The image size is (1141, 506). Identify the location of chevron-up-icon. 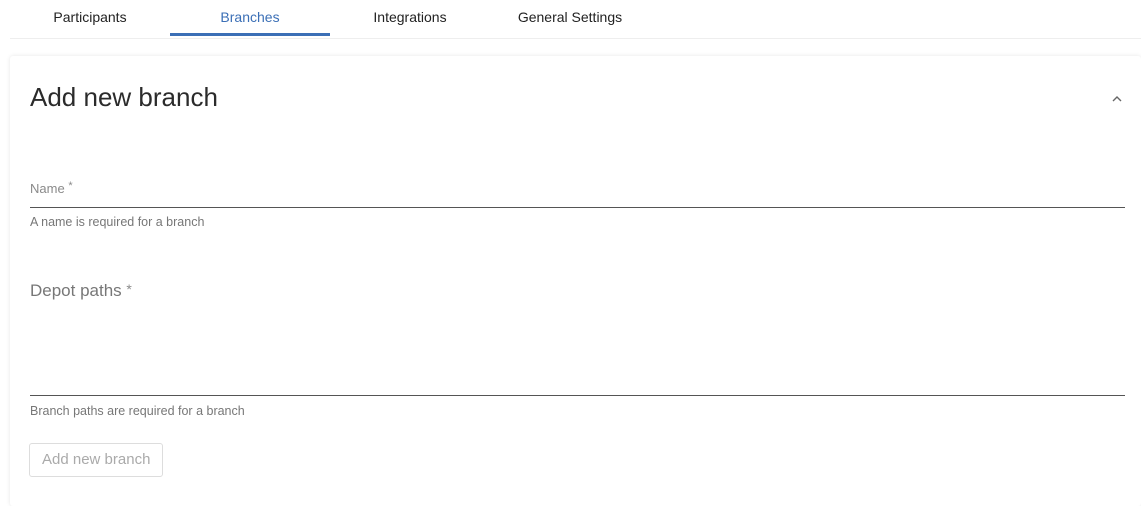
(1117, 99).